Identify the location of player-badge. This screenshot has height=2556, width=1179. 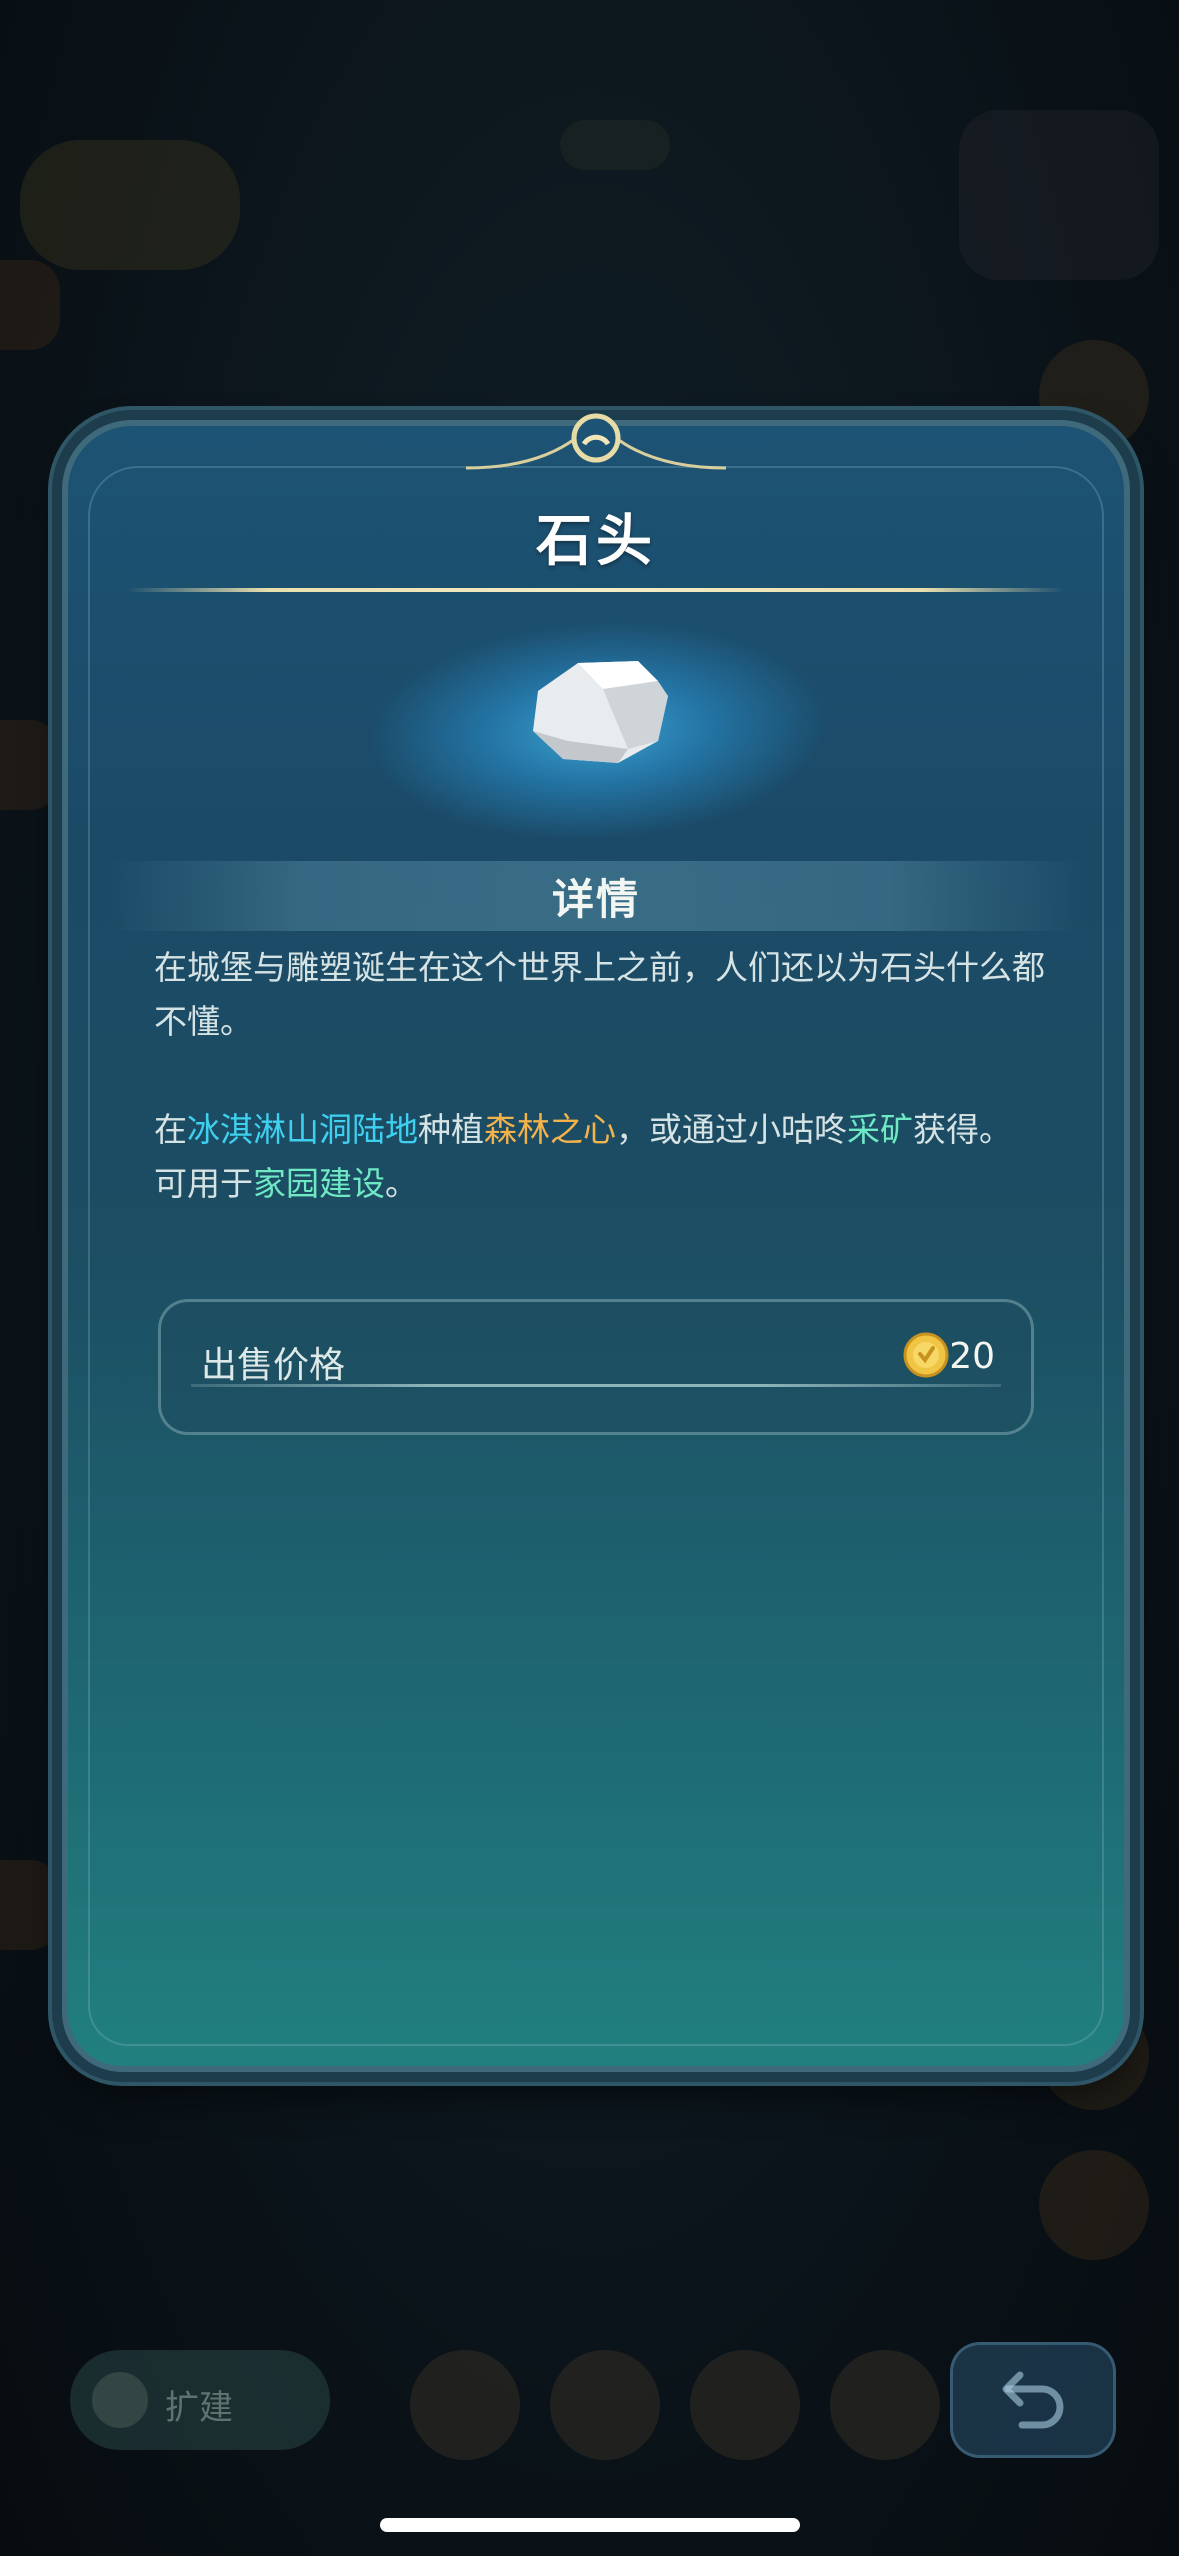
(130, 205).